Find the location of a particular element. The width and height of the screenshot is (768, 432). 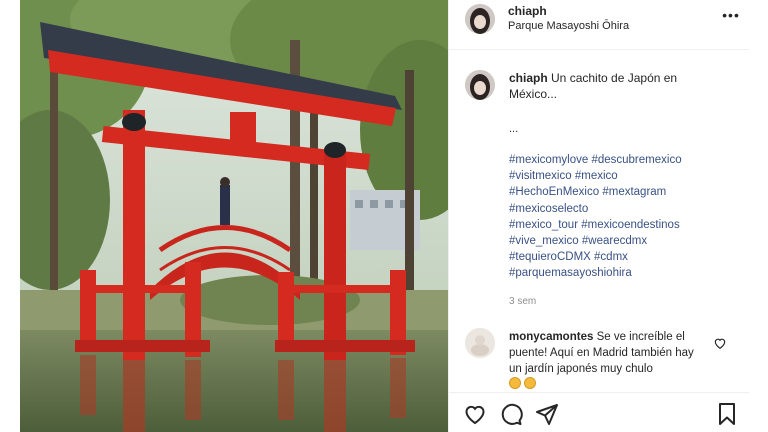

author-username: chiaph is located at coordinates (527, 11).